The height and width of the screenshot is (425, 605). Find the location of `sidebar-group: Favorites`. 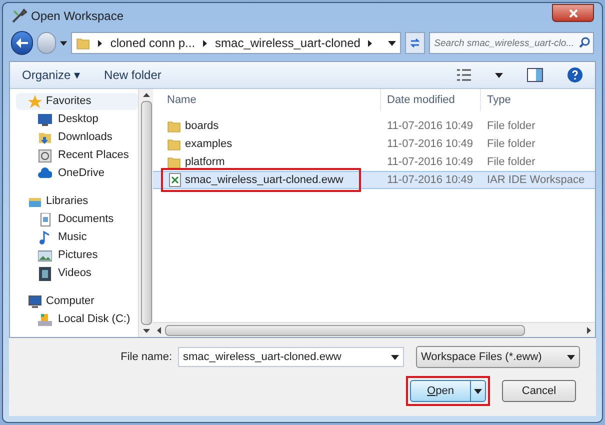

sidebar-group: Favorites is located at coordinates (77, 101).